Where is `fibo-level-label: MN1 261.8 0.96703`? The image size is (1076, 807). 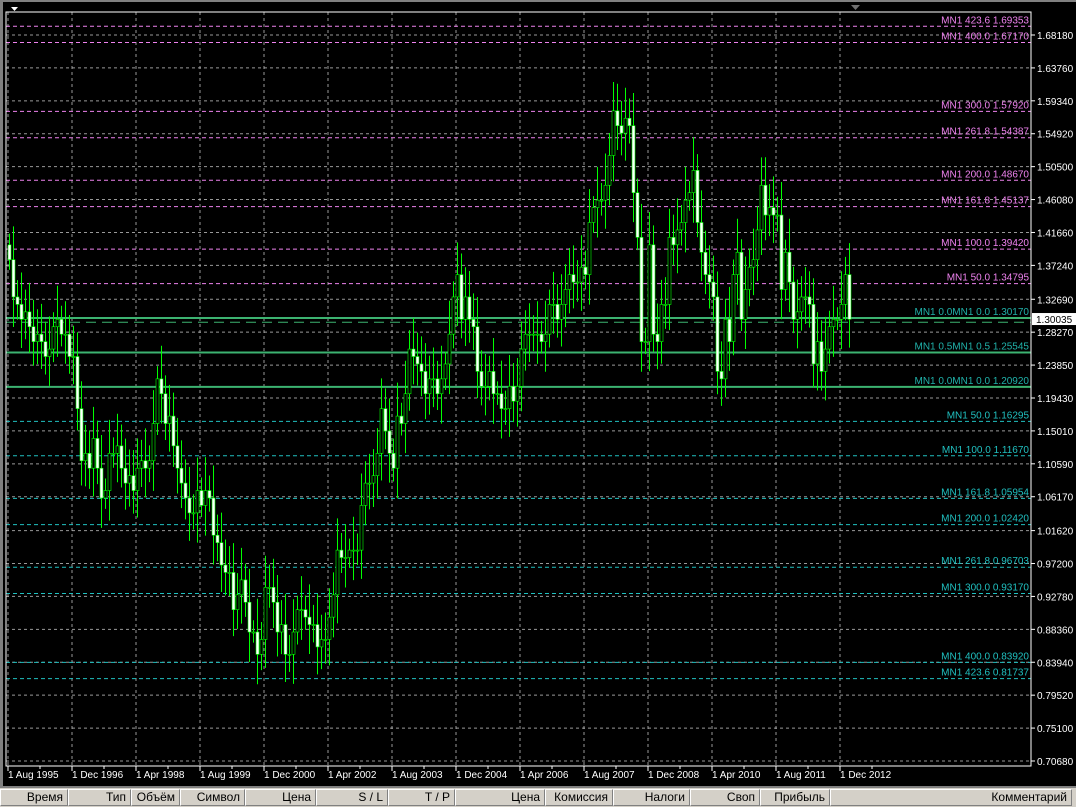
fibo-level-label: MN1 261.8 0.96703 is located at coordinates (985, 561).